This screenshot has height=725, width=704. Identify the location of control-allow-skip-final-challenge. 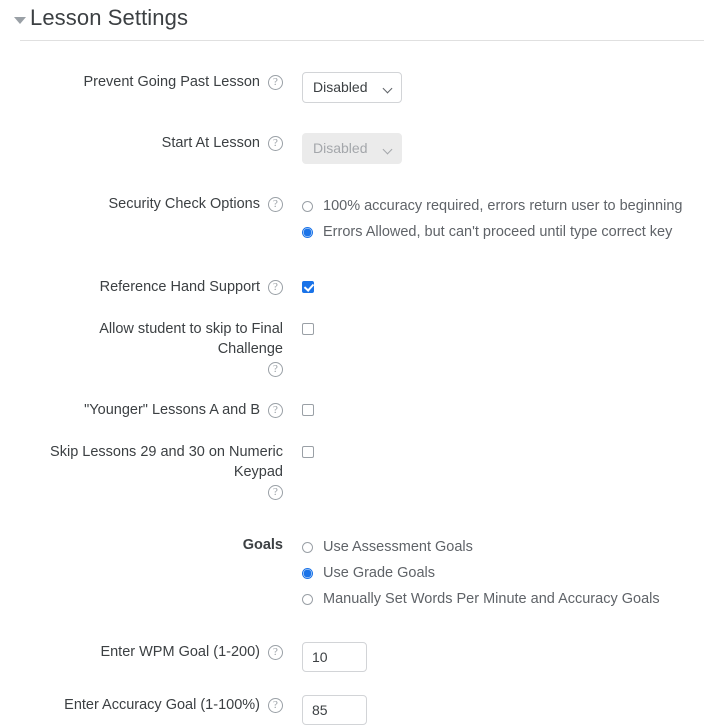
(493, 327).